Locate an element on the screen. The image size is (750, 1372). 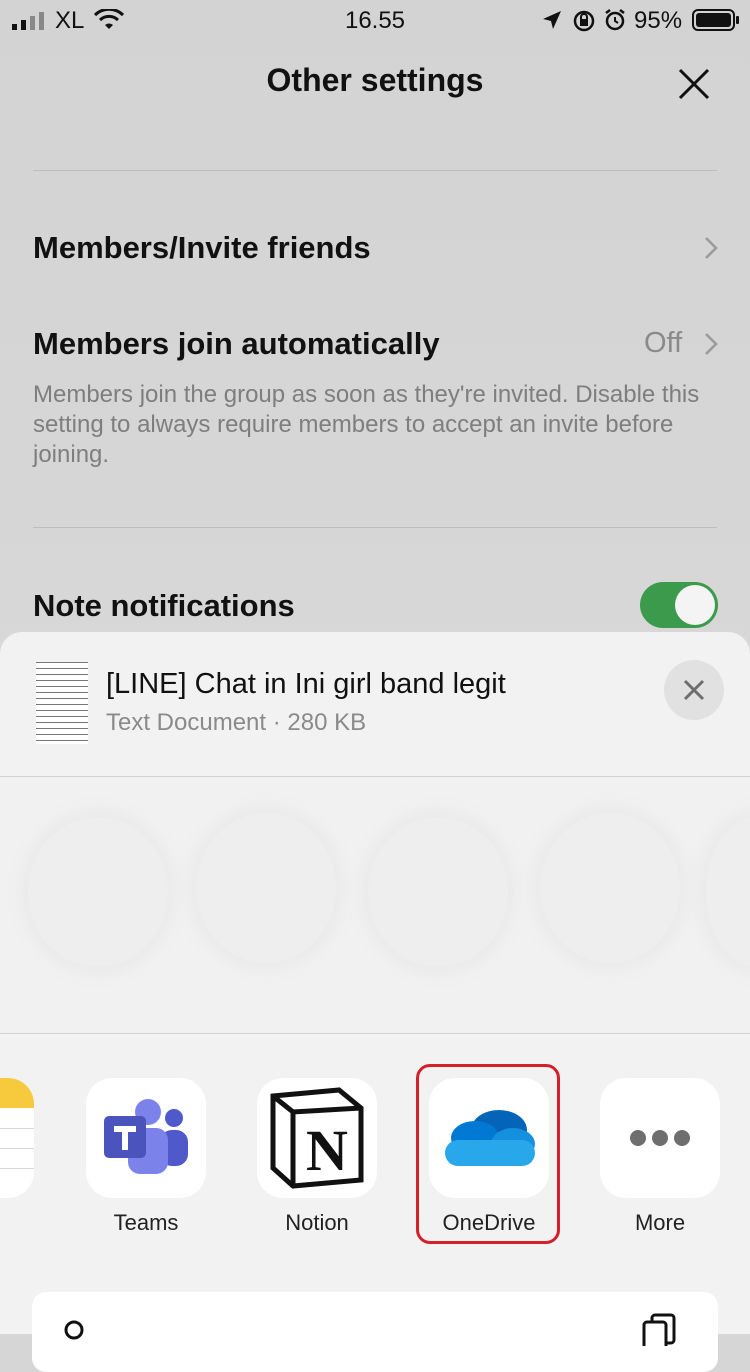
svg-text: N is located at coordinates (327, 1150).